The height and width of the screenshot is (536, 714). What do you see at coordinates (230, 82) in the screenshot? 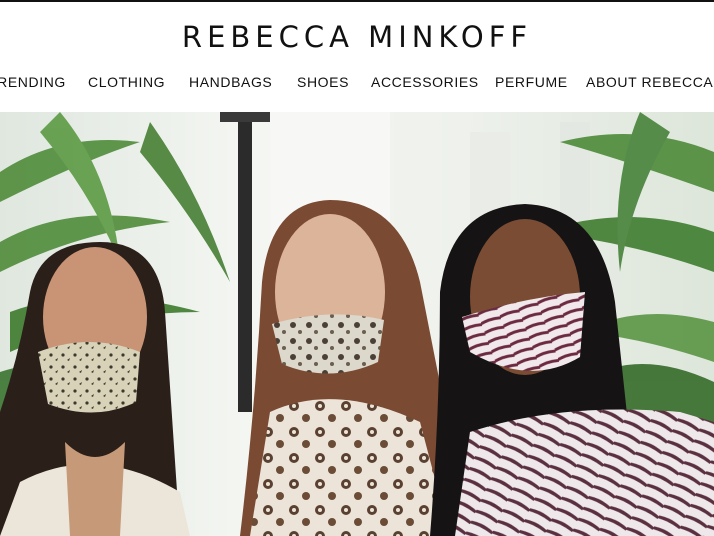
I see `nav-item-handbags: HANDBAGS` at bounding box center [230, 82].